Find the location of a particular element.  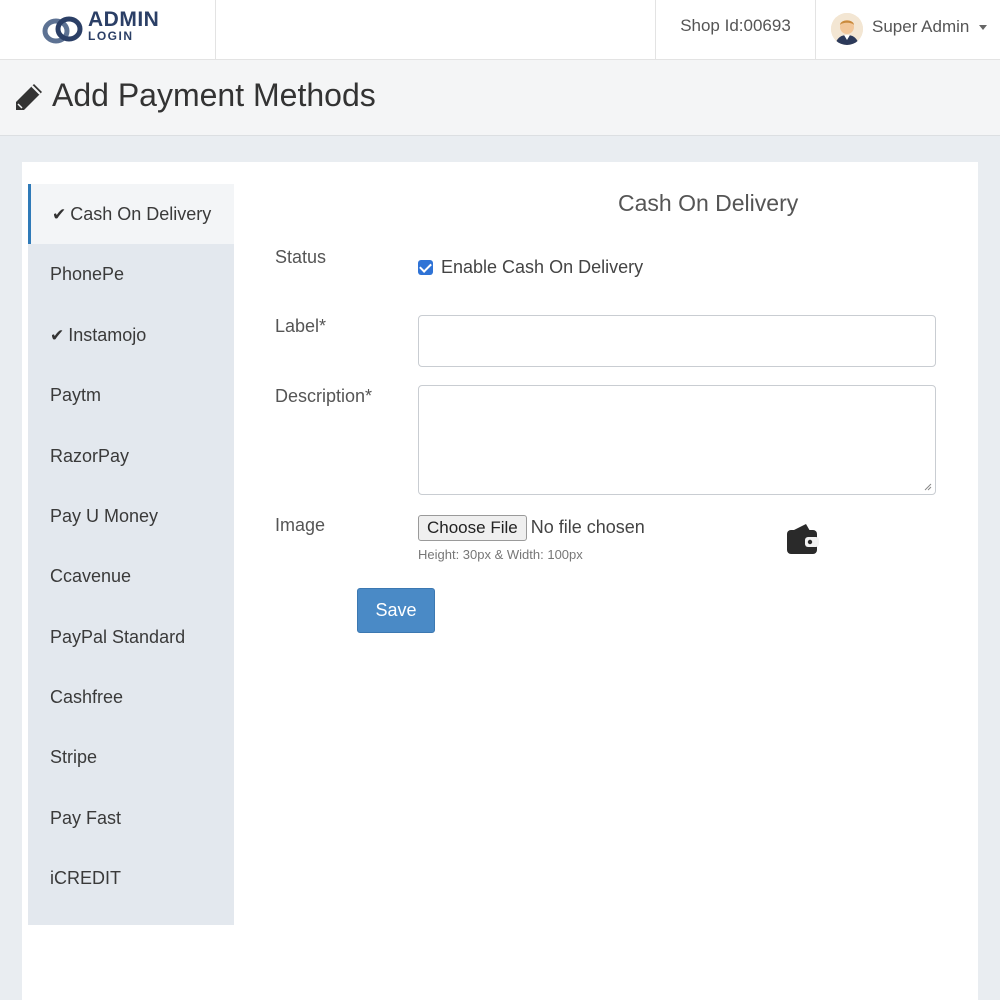

sidebar-item-paytm: Paytm is located at coordinates (131, 395).